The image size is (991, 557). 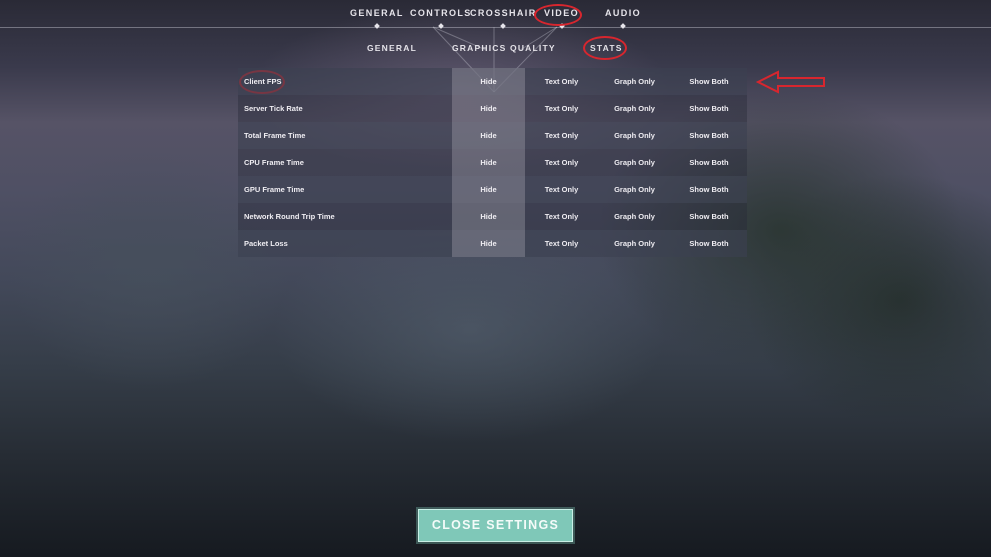 I want to click on subtab-graphics-quality-label: GRAPHICS QUALITY, so click(x=504, y=48).